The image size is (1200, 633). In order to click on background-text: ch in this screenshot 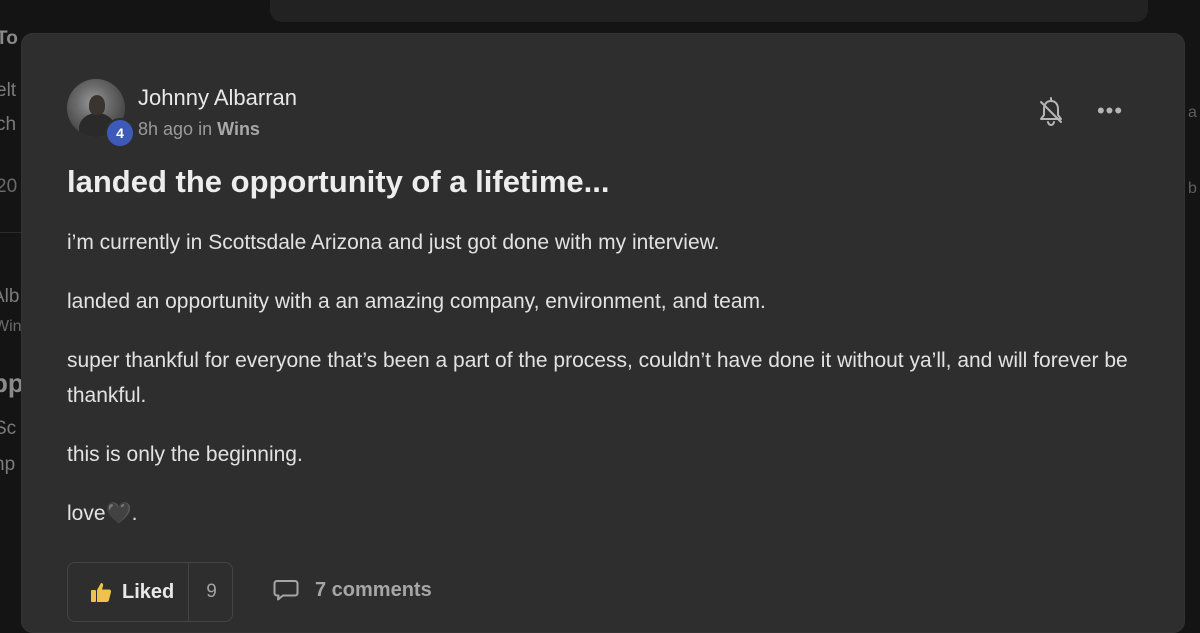, I will do `click(8, 124)`.